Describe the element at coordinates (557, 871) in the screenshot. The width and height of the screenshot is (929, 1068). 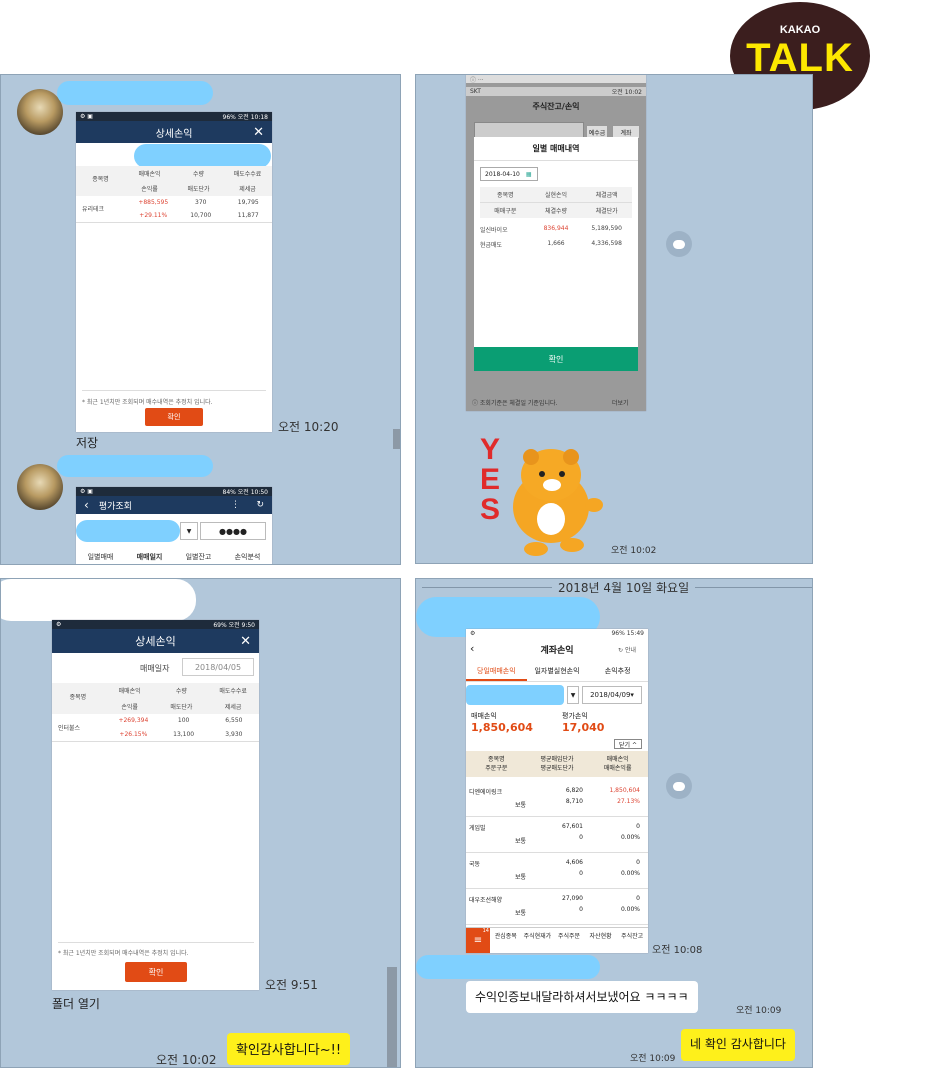
I see `table-row: 국동 보통 4,606 0 0 0.00%` at that location.